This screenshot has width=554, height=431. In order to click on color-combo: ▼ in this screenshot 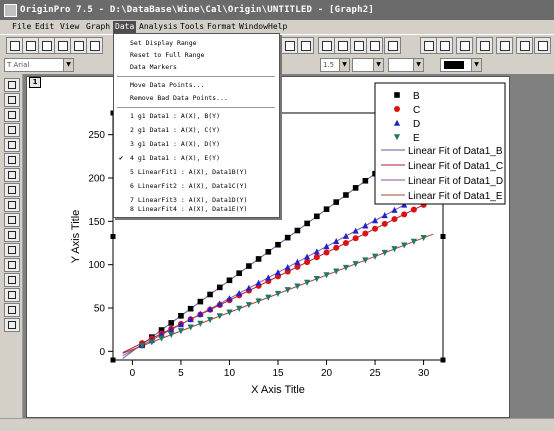, I will do `click(461, 65)`.